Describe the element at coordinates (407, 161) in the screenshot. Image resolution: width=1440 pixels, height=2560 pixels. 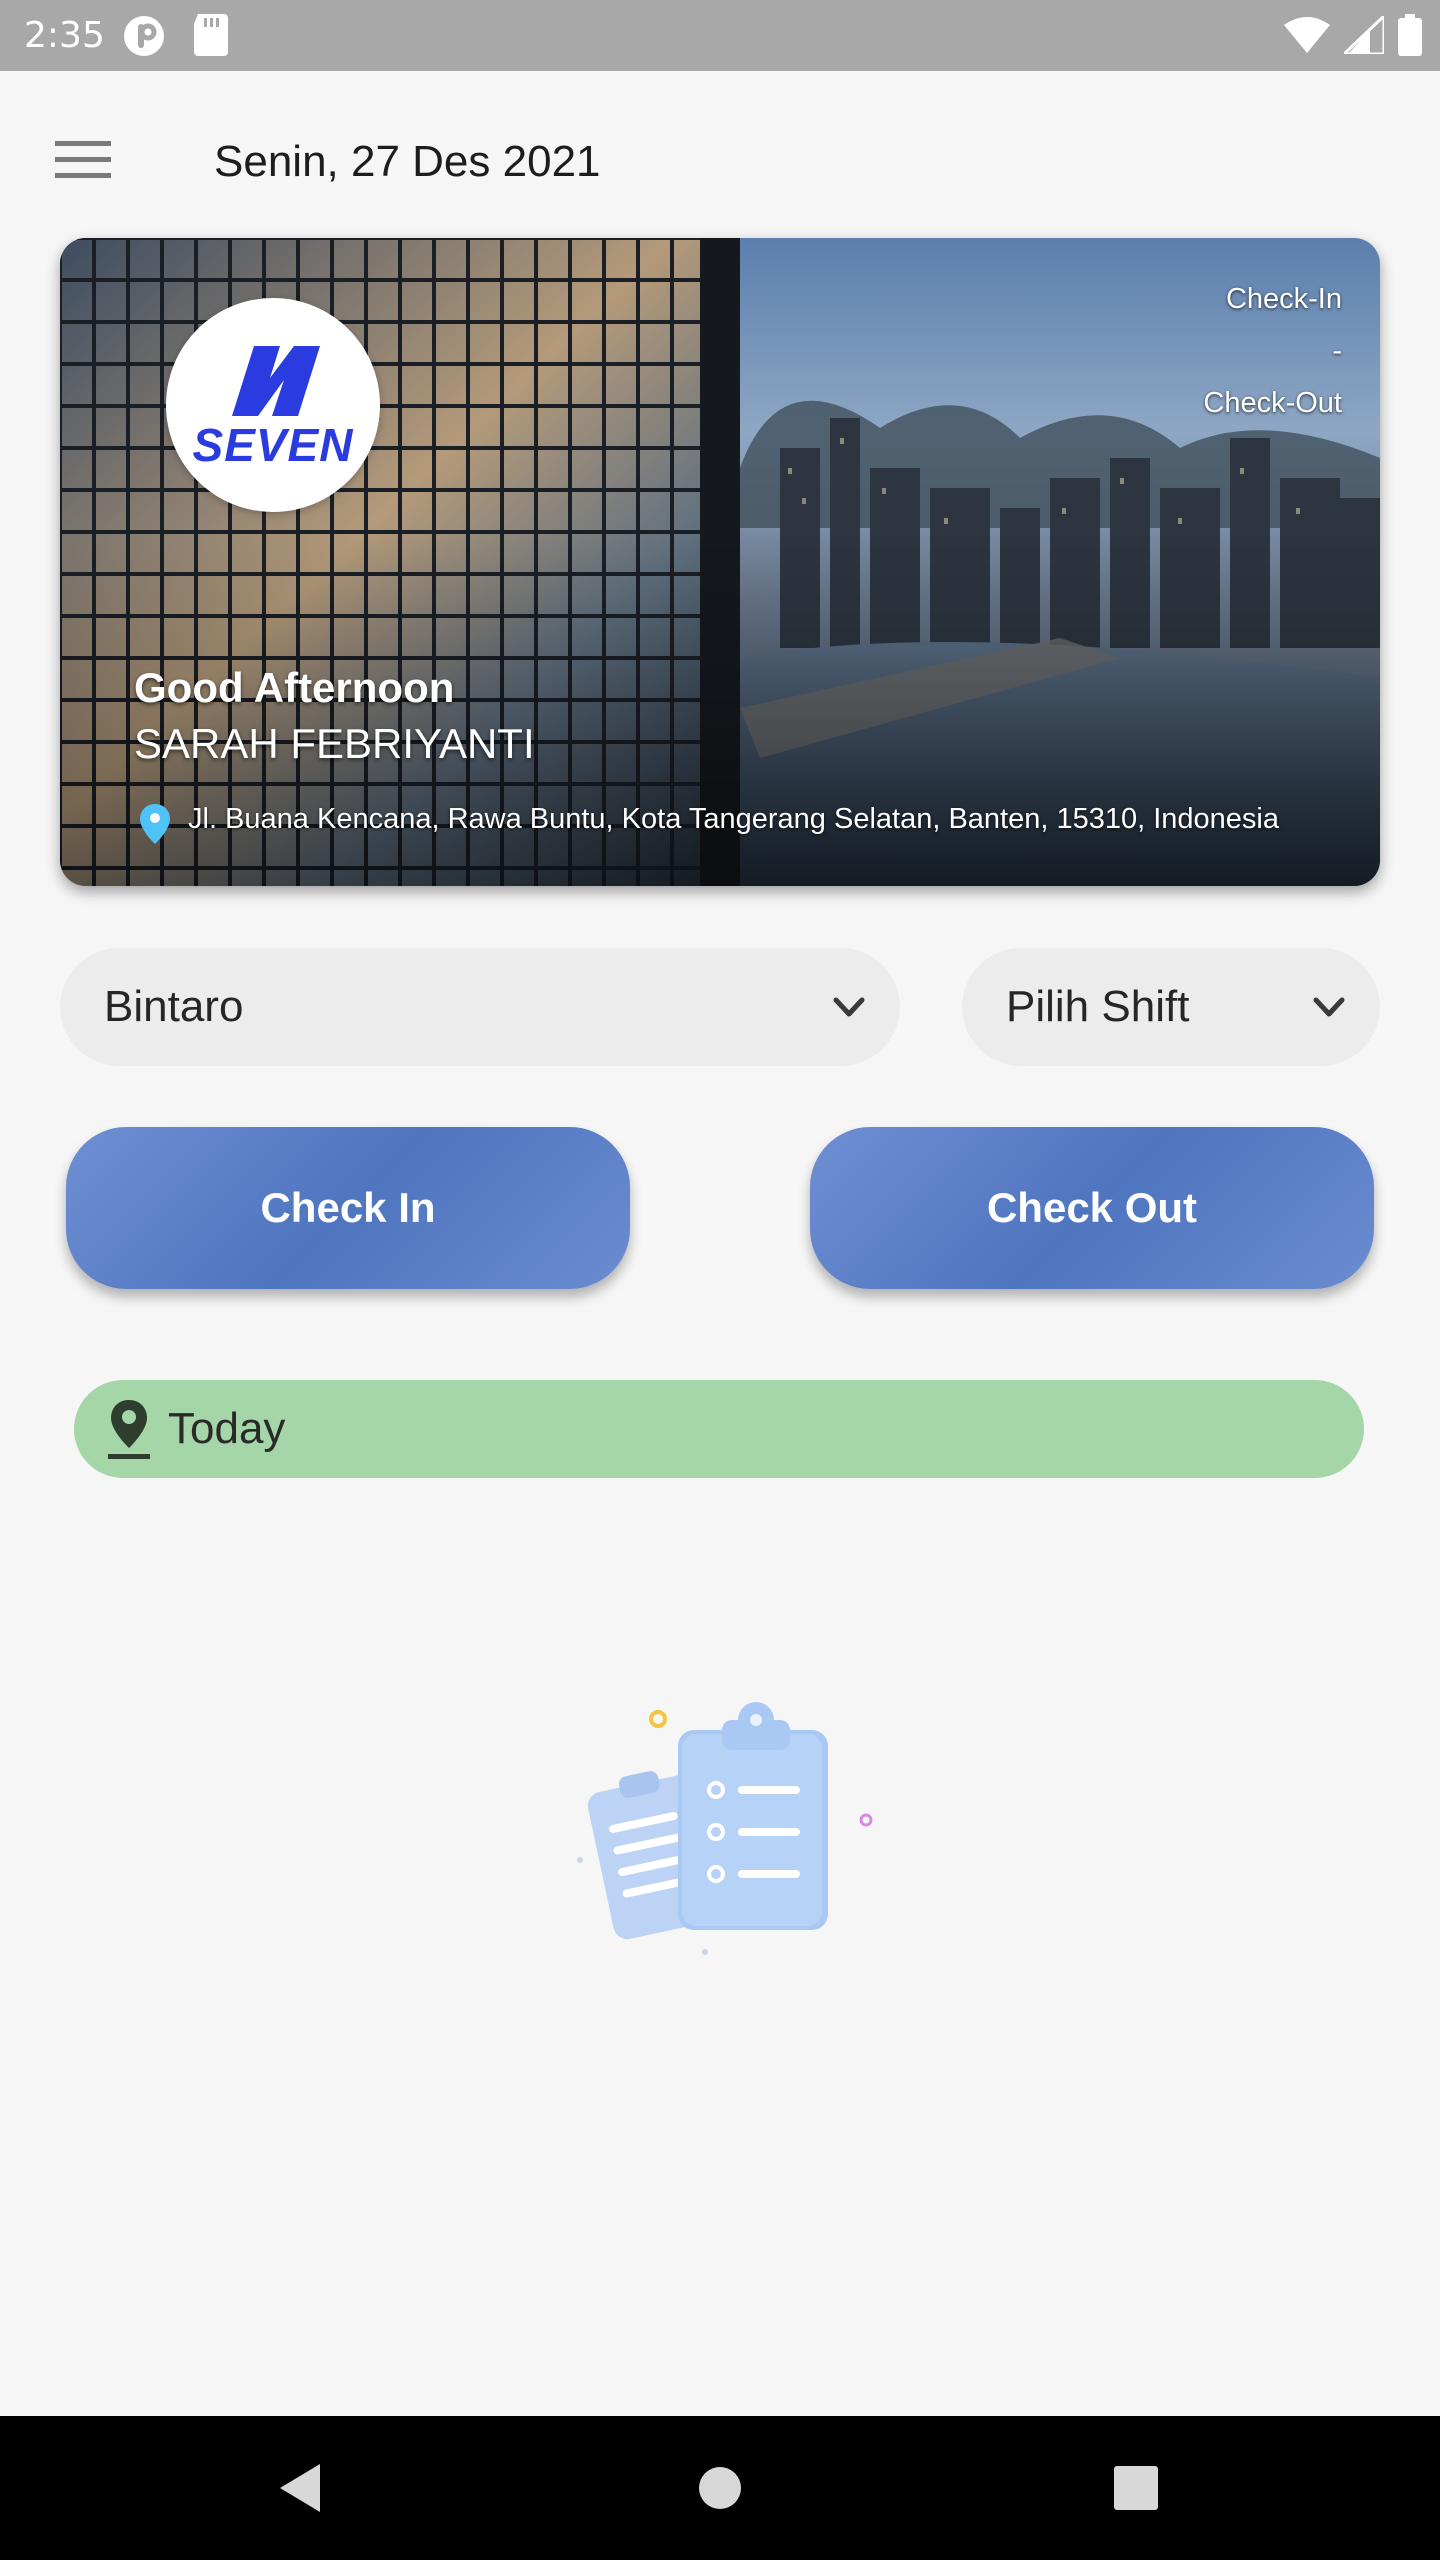
I see `page-title-date: Senin, 27 Des 2021` at that location.